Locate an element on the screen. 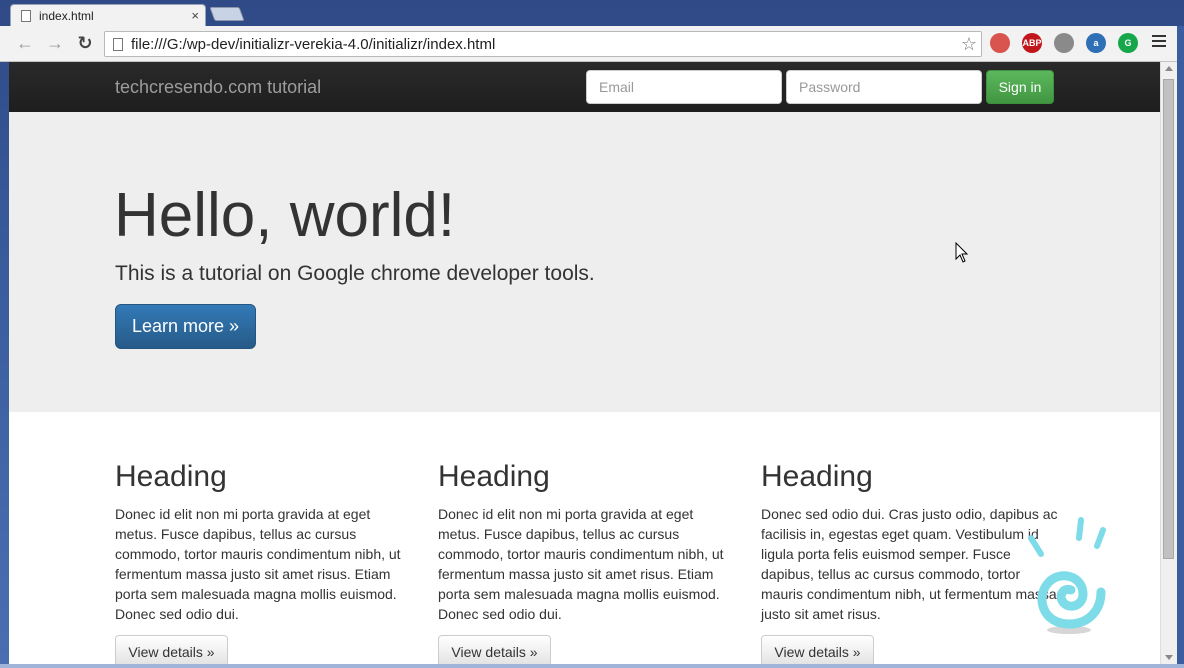 The height and width of the screenshot is (668, 1184). email-field is located at coordinates (684, 87).